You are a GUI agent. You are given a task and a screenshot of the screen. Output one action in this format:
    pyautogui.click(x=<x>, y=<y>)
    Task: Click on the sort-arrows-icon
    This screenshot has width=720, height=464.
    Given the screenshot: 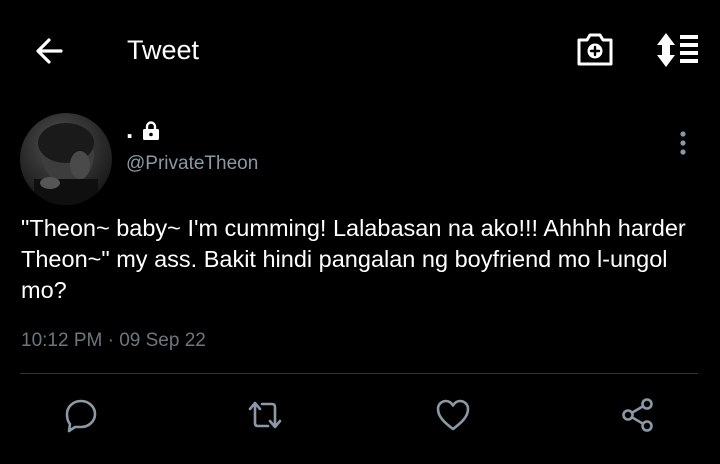 What is the action you would take?
    pyautogui.click(x=677, y=50)
    